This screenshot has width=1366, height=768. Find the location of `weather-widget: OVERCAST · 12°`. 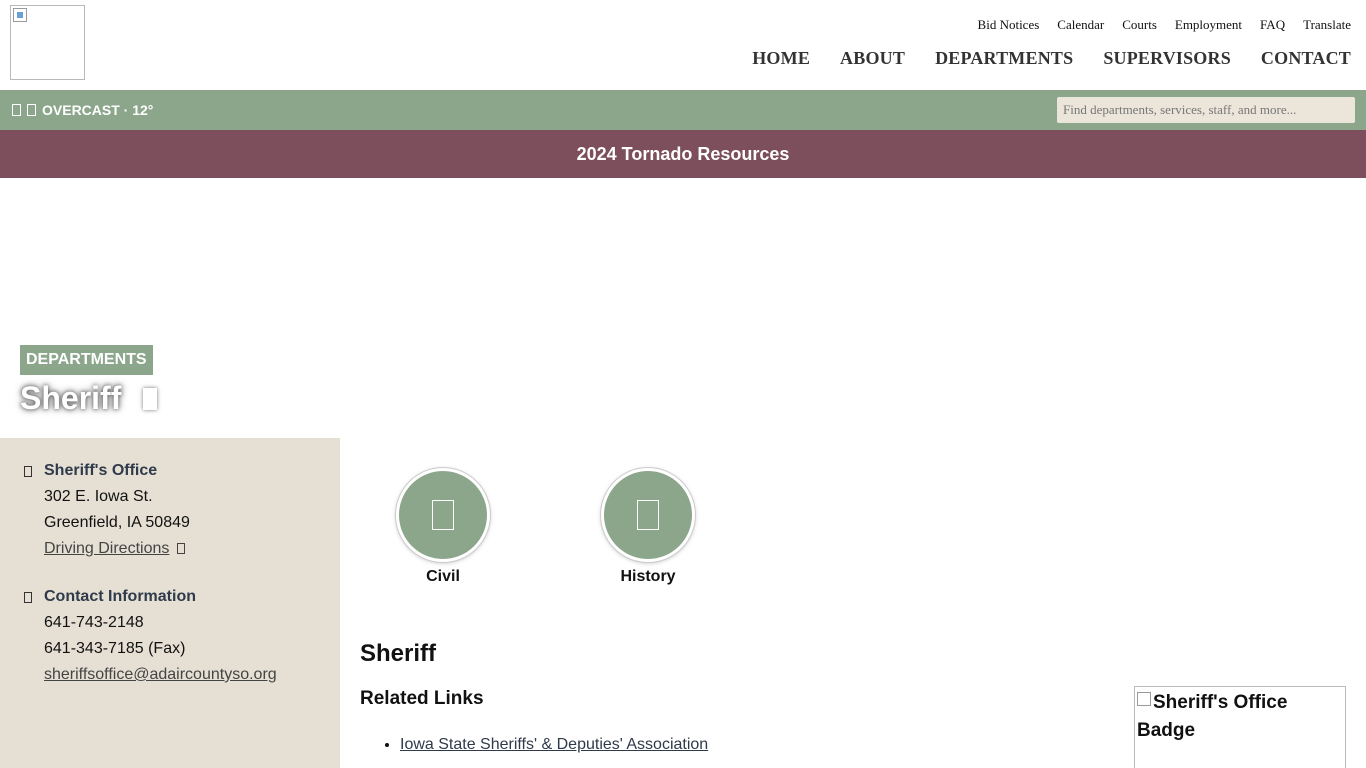

weather-widget: OVERCAST · 12° is located at coordinates (82, 110).